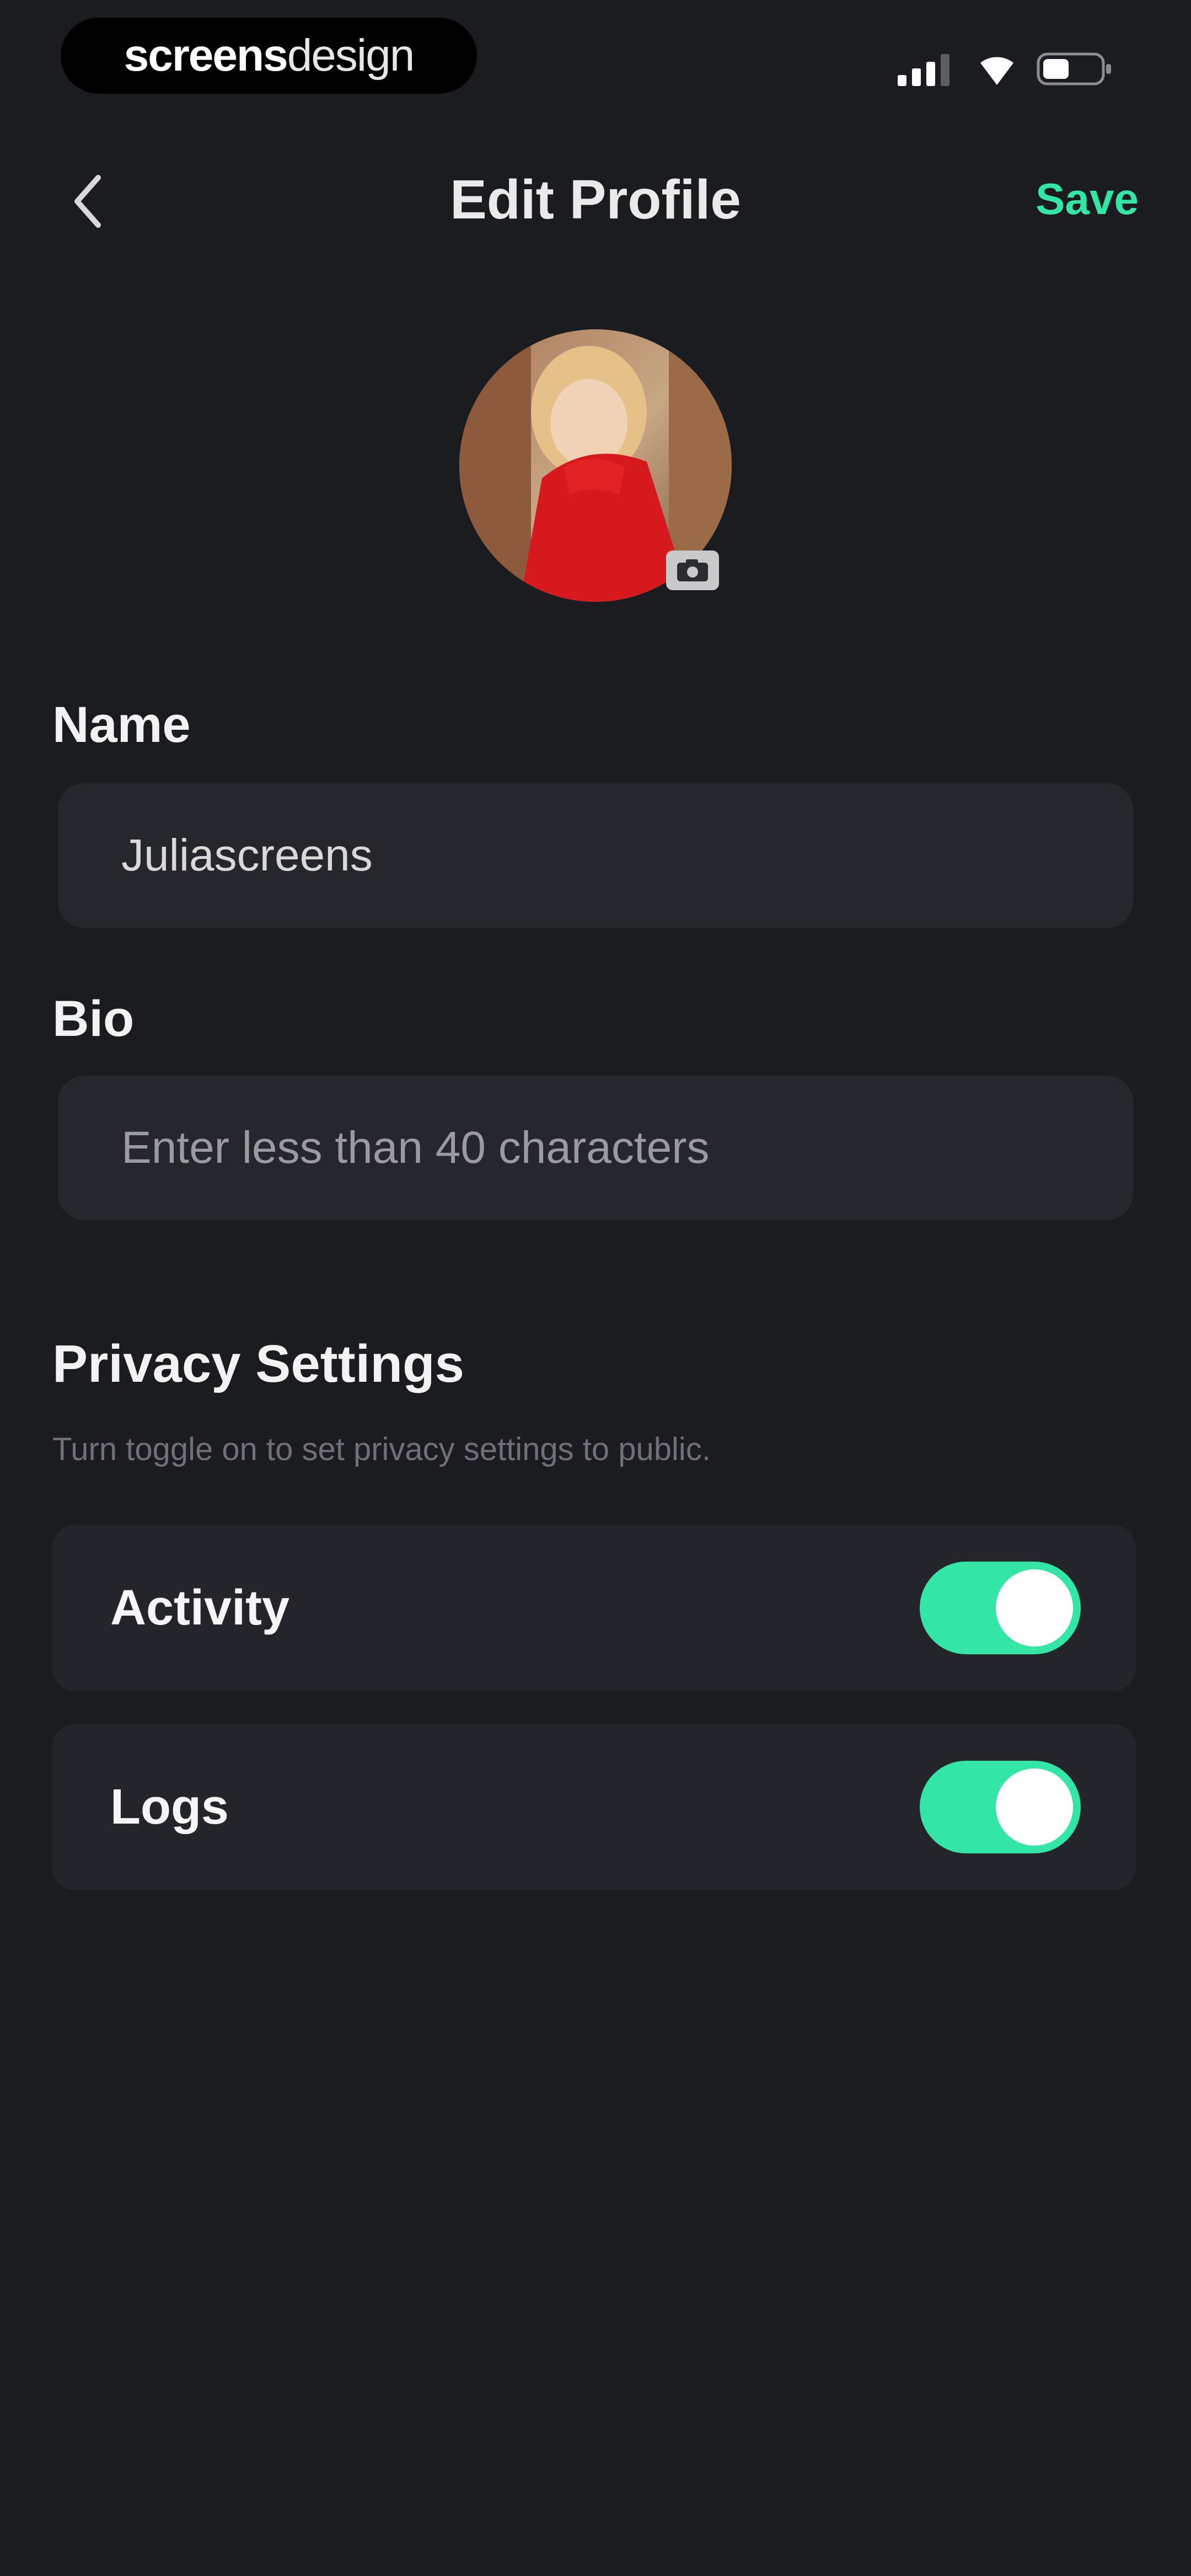 This screenshot has width=1191, height=2576. What do you see at coordinates (93, 1019) in the screenshot?
I see `bio-label: Bio` at bounding box center [93, 1019].